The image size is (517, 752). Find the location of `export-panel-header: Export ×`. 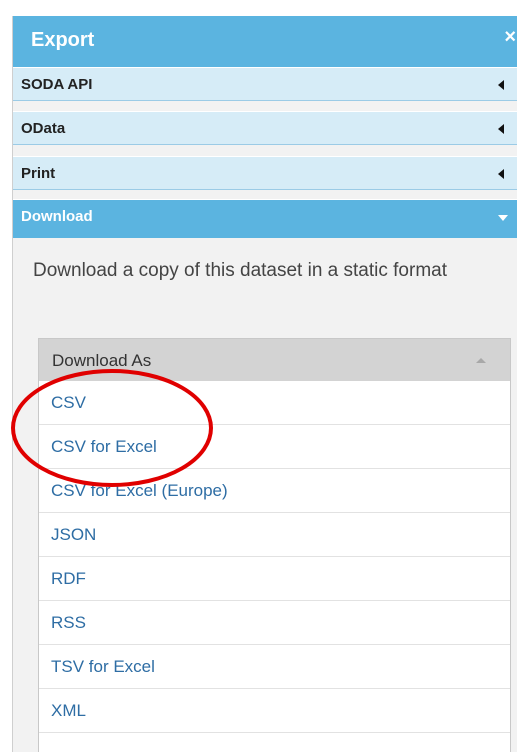

export-panel-header: Export × is located at coordinates (265, 41).